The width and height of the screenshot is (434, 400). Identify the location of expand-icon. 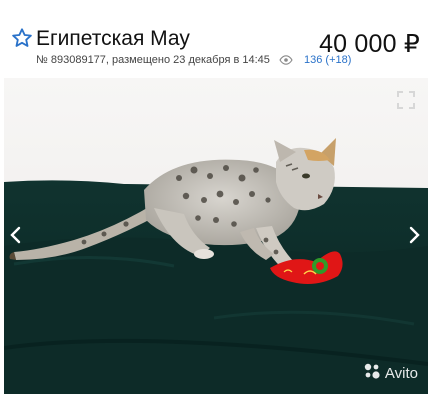
(406, 100).